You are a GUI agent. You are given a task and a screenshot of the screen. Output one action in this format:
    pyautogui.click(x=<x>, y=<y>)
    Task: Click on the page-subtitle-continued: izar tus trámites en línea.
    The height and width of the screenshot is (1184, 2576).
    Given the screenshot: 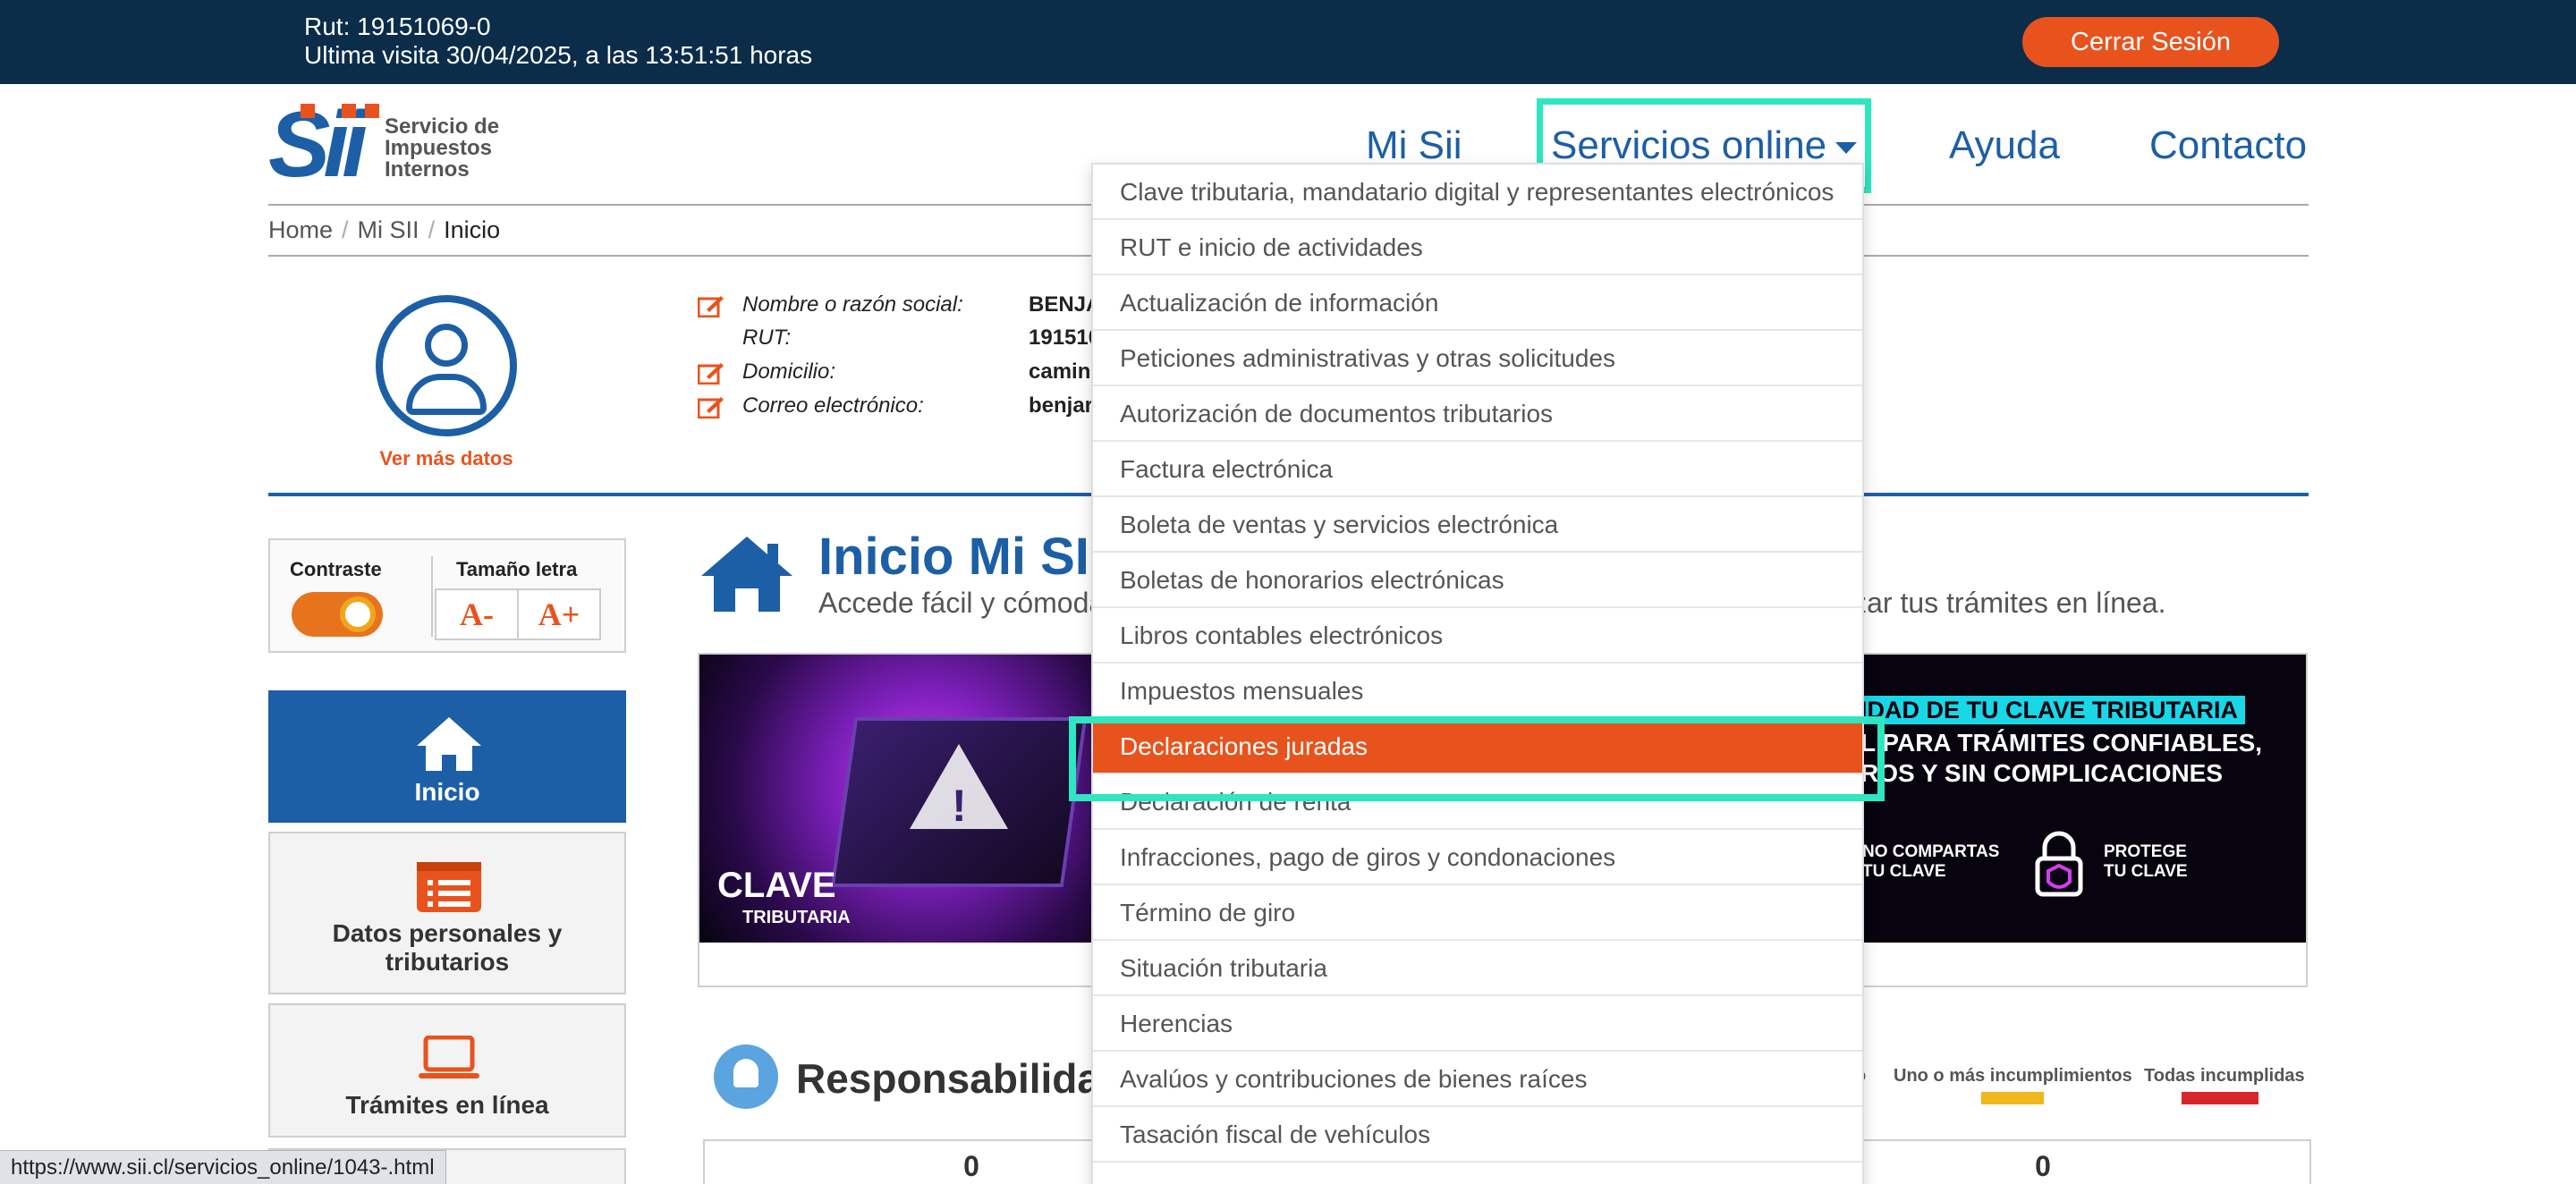 What is the action you would take?
    pyautogui.click(x=2006, y=603)
    